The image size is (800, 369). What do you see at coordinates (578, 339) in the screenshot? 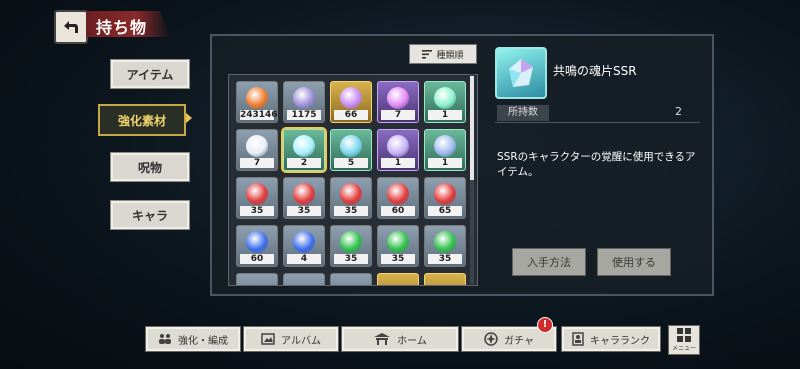
I see `rank-icon` at bounding box center [578, 339].